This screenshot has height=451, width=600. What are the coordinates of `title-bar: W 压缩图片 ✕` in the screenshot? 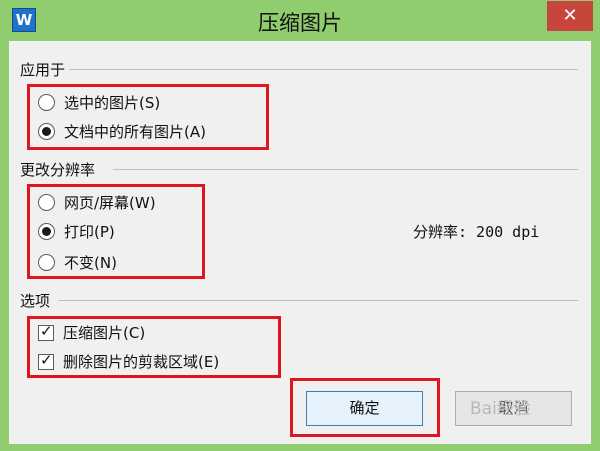 It's located at (300, 20).